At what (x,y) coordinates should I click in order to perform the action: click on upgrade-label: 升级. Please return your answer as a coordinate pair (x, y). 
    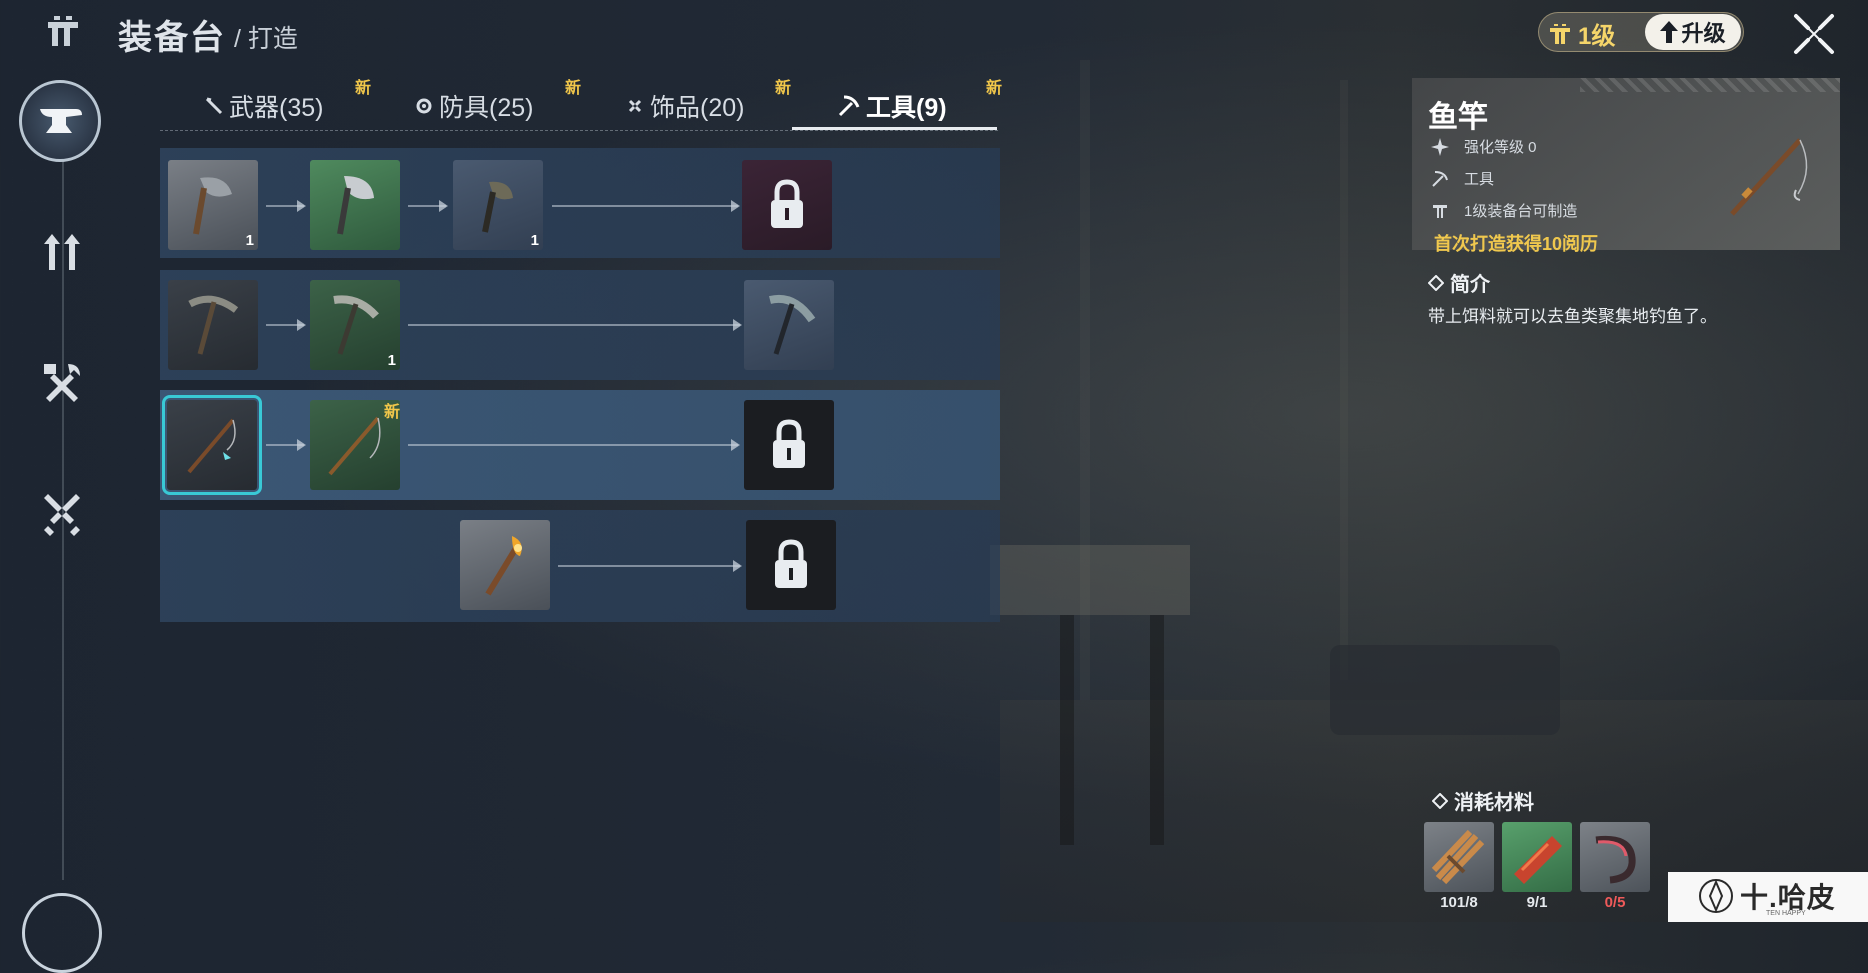
    Looking at the image, I should click on (1703, 33).